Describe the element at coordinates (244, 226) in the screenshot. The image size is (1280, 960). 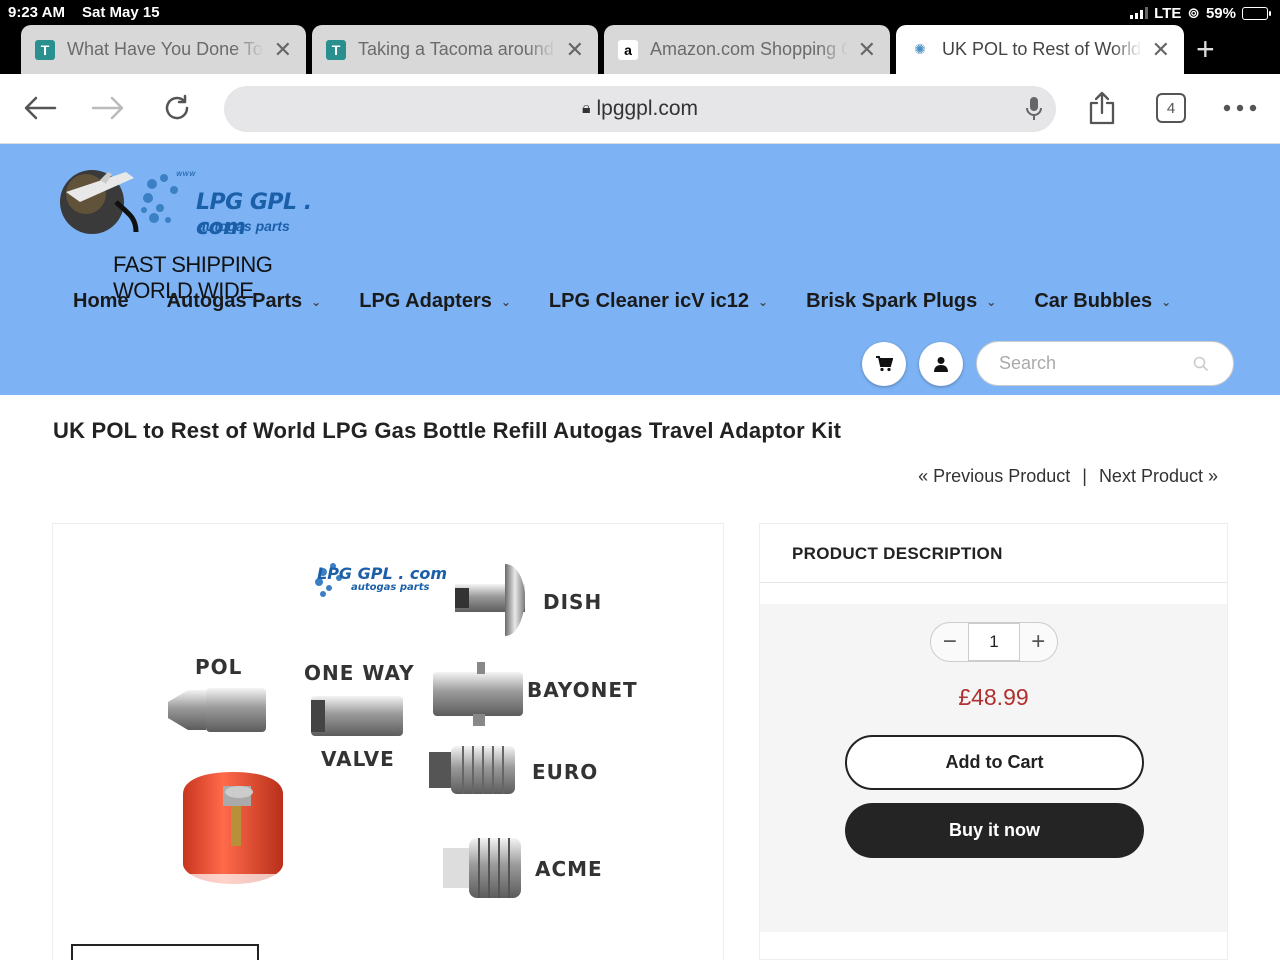
I see `logo-subtitle: autogas parts` at that location.